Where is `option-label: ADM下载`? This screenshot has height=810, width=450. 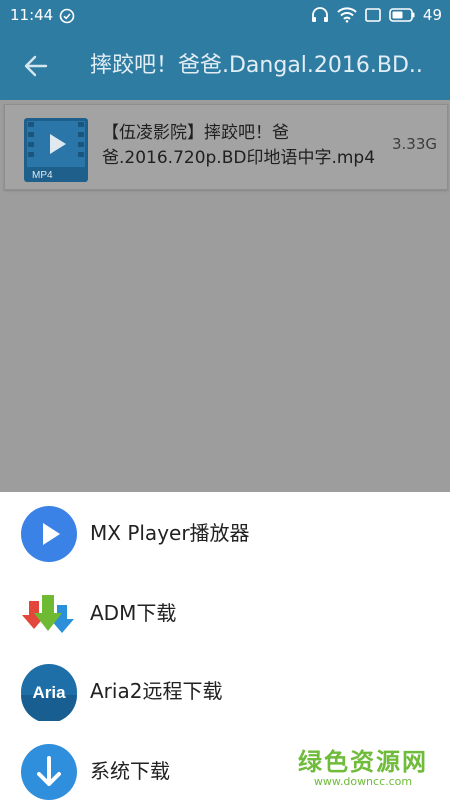 option-label: ADM下载 is located at coordinates (133, 613).